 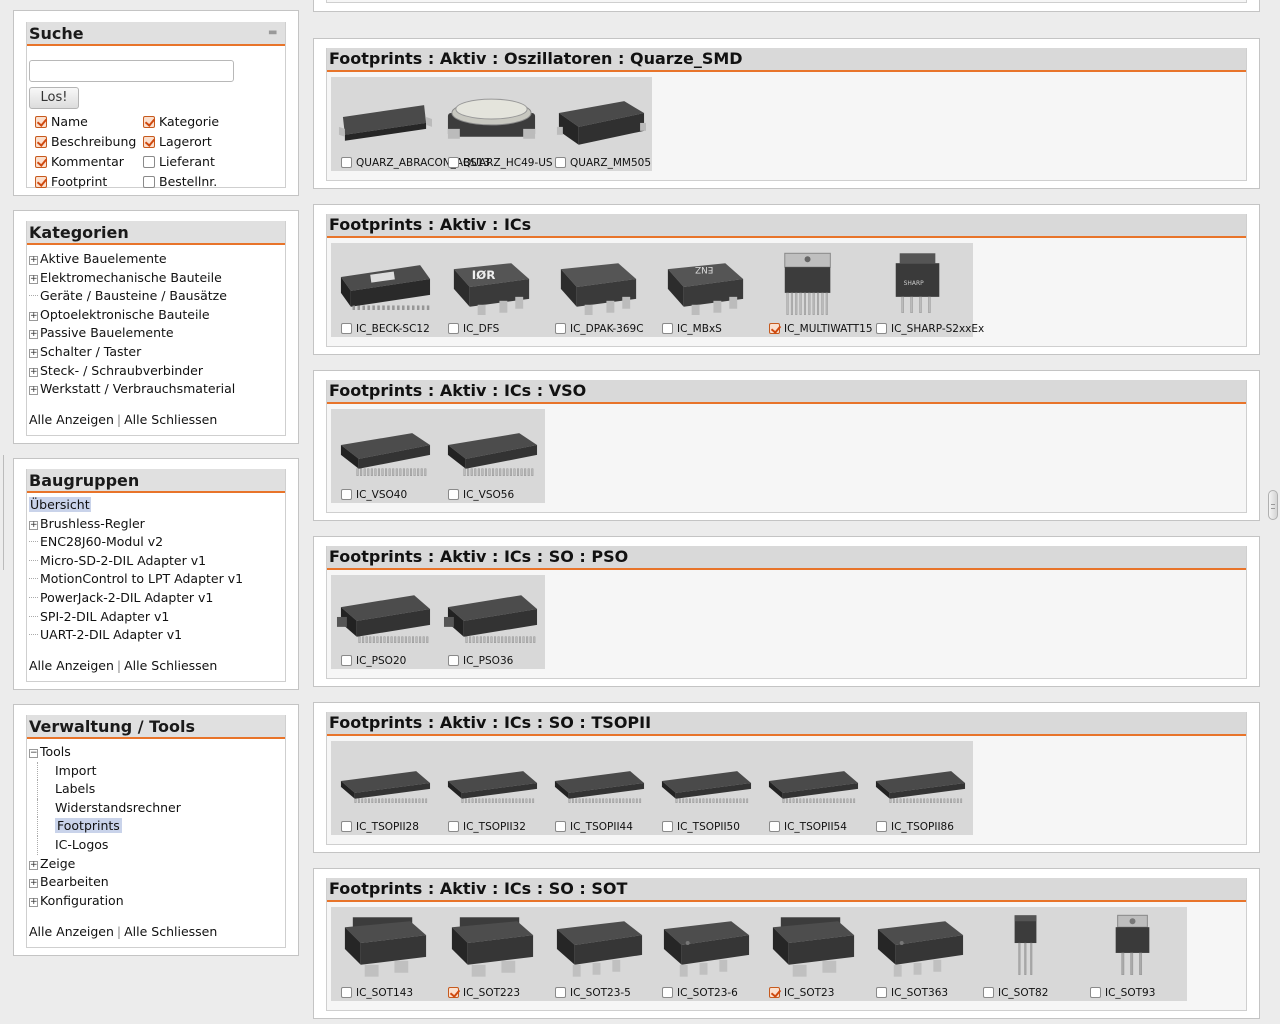 I want to click on assemblies-overview: Übersicht, so click(x=156, y=505).